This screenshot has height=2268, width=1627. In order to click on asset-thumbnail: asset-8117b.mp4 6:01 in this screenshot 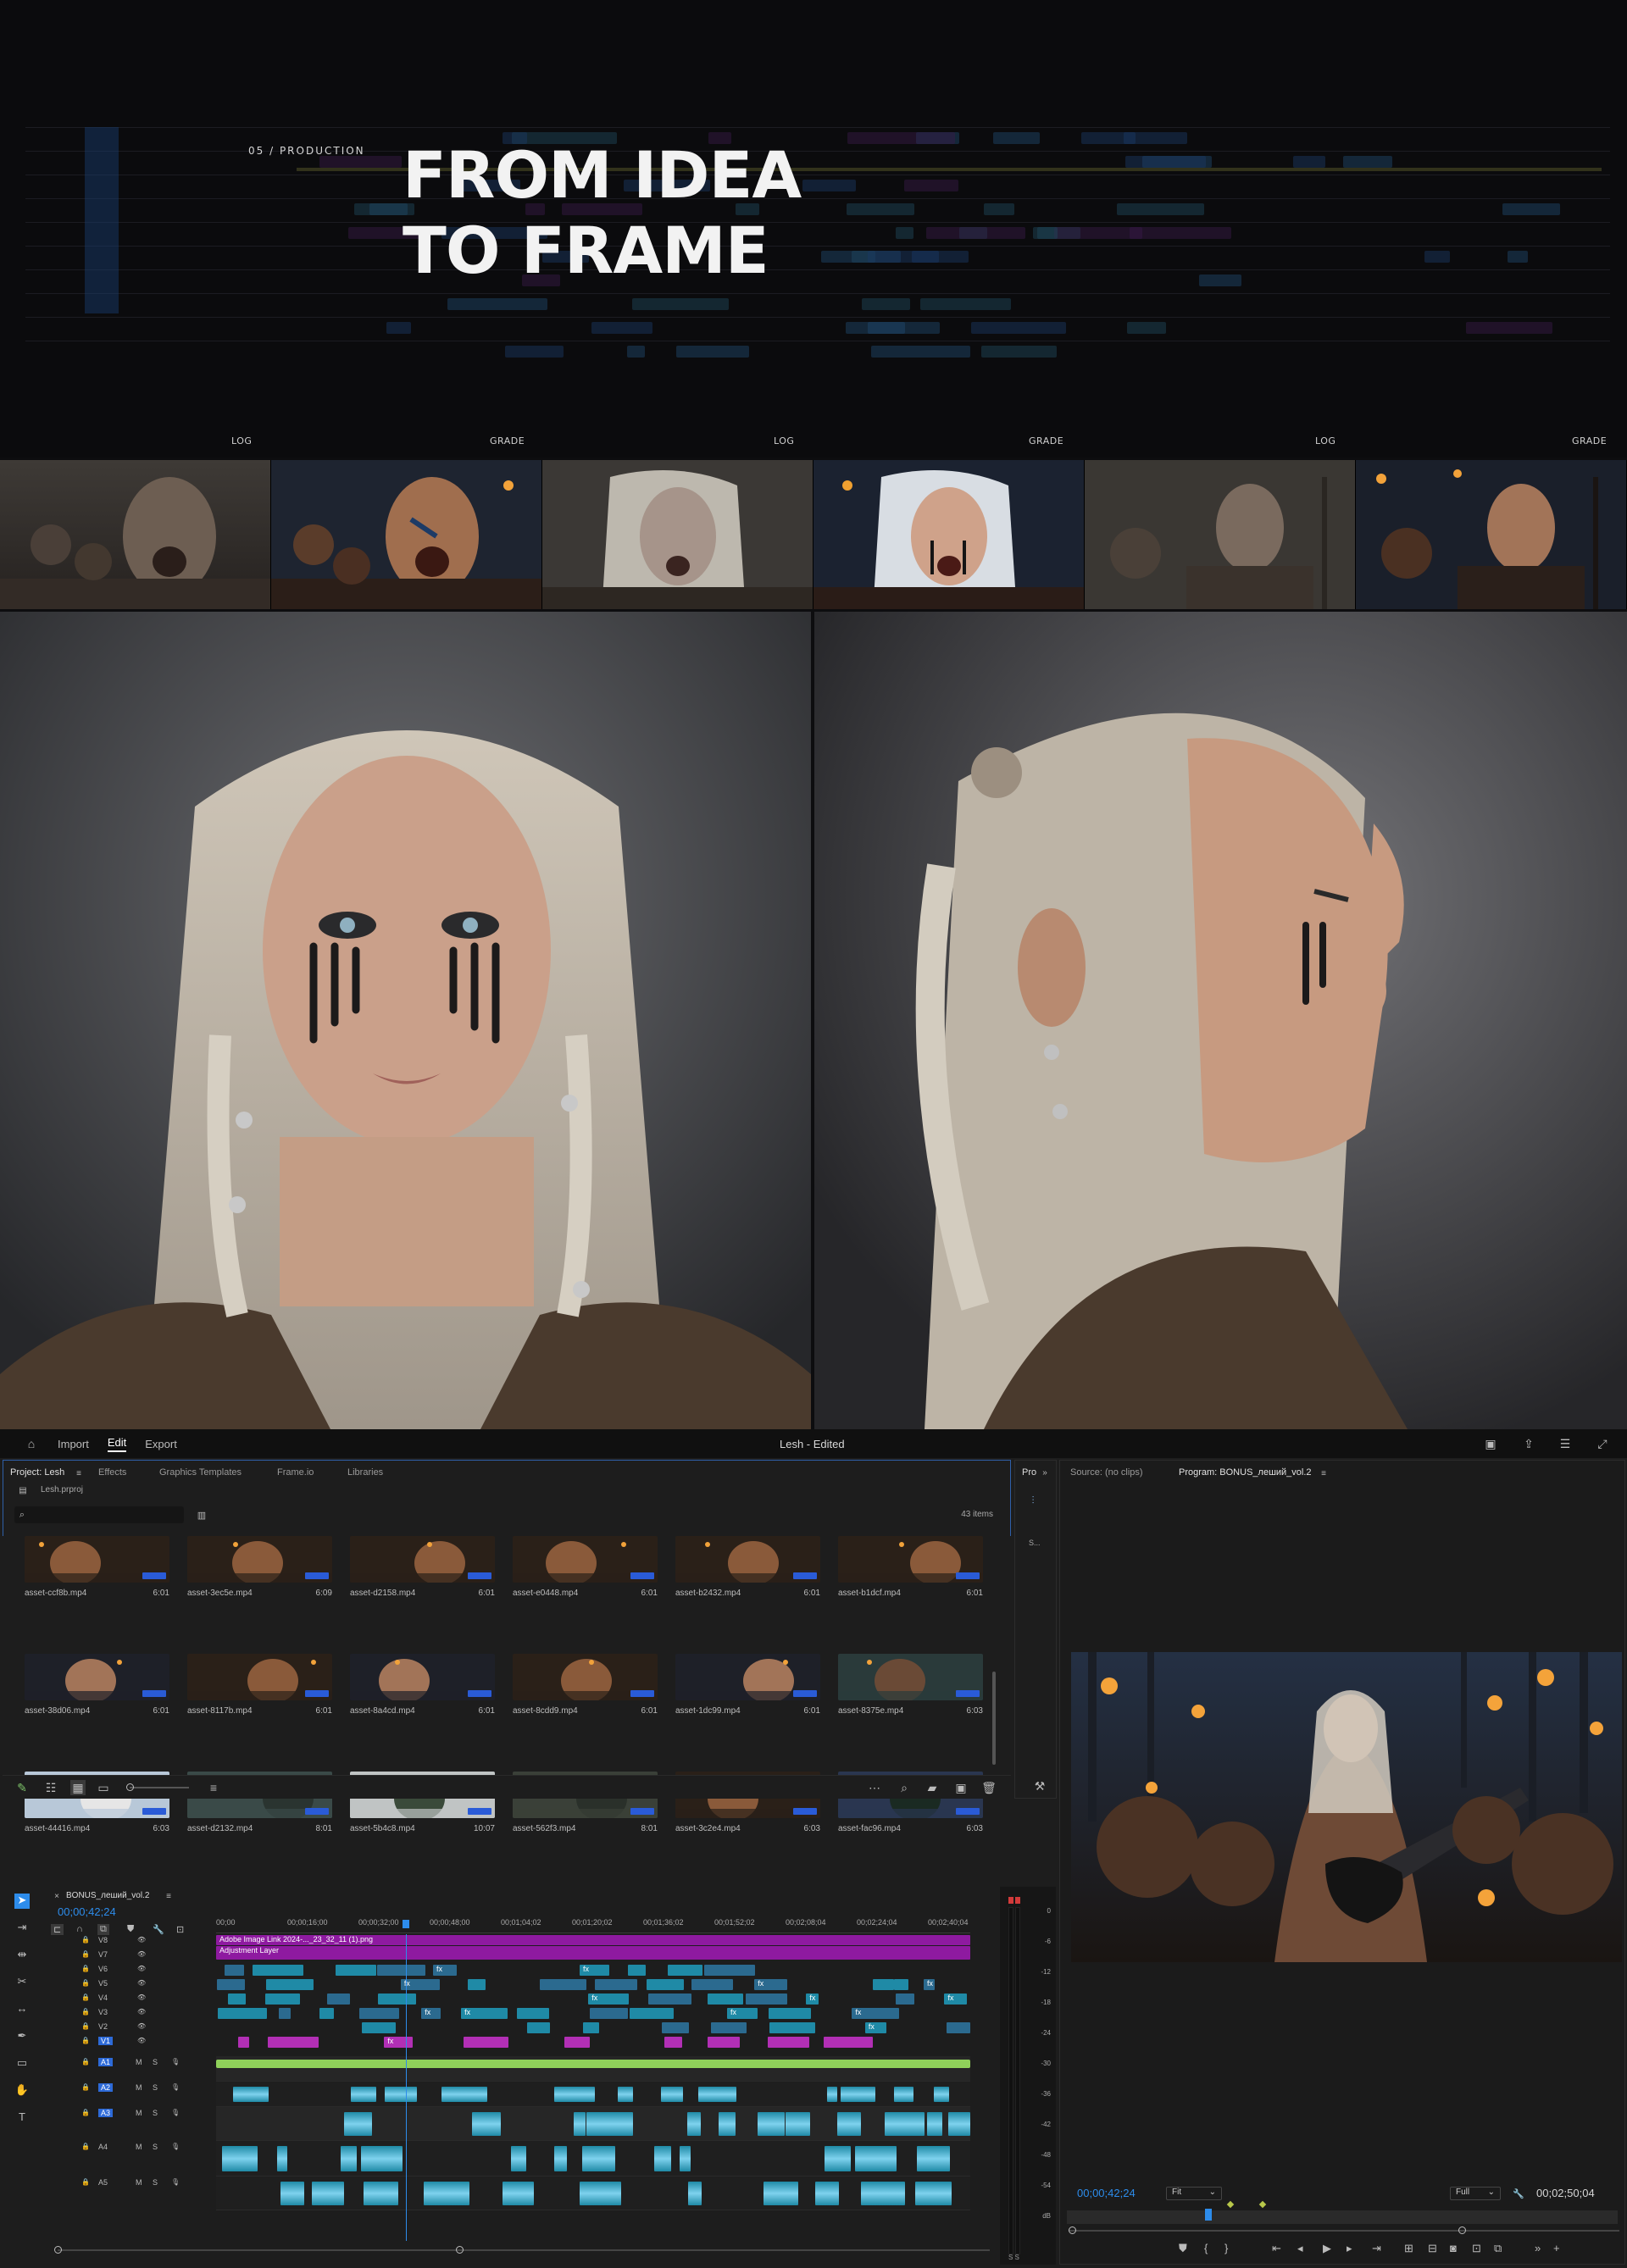, I will do `click(260, 1696)`.